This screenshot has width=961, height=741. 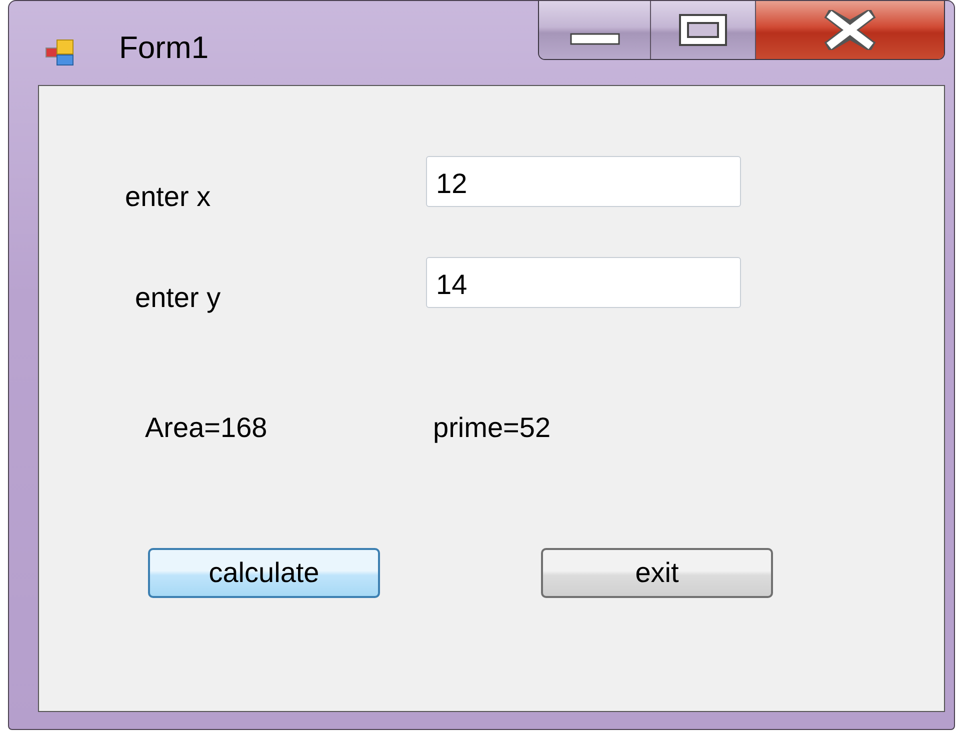 What do you see at coordinates (168, 196) in the screenshot?
I see `field-label: enter x` at bounding box center [168, 196].